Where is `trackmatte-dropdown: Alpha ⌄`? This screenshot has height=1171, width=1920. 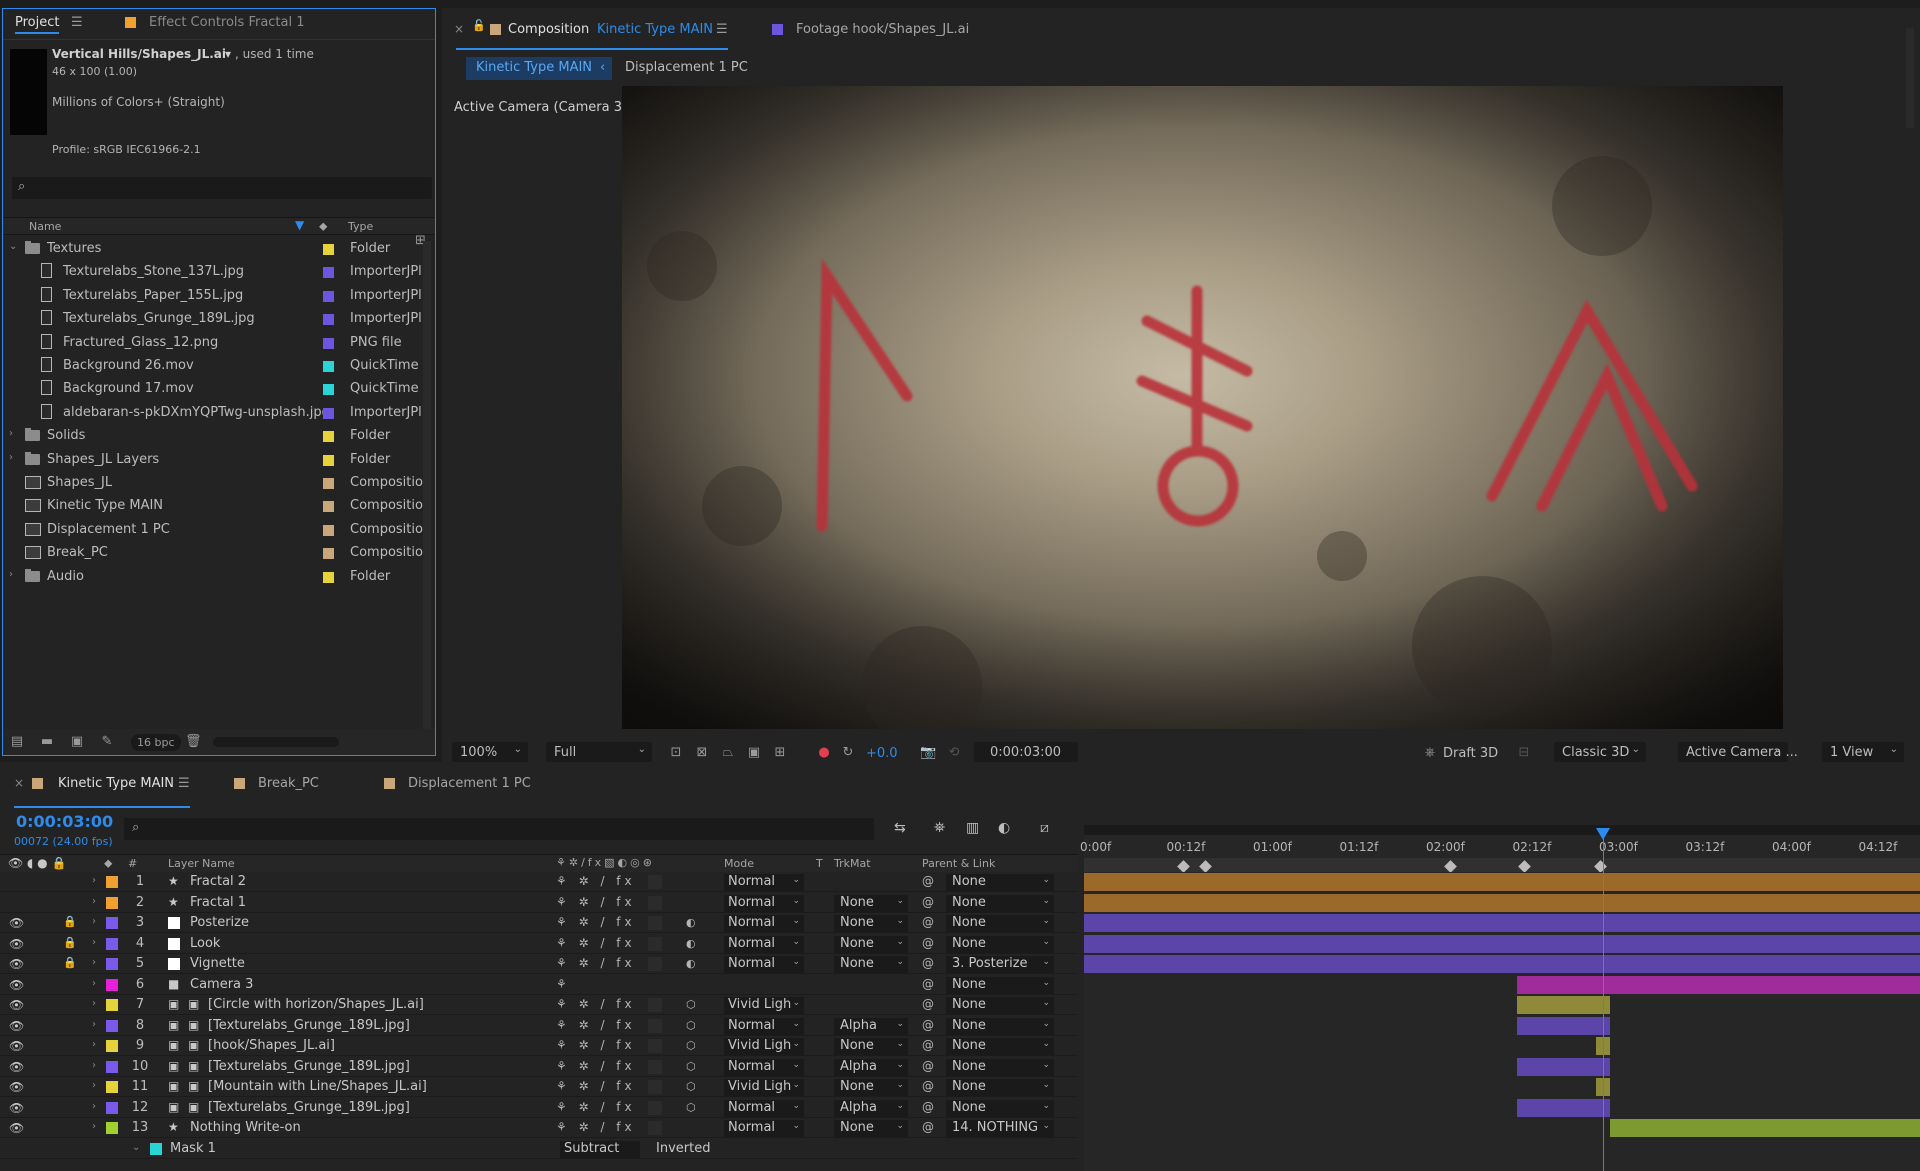 trackmatte-dropdown: Alpha ⌄ is located at coordinates (871, 1026).